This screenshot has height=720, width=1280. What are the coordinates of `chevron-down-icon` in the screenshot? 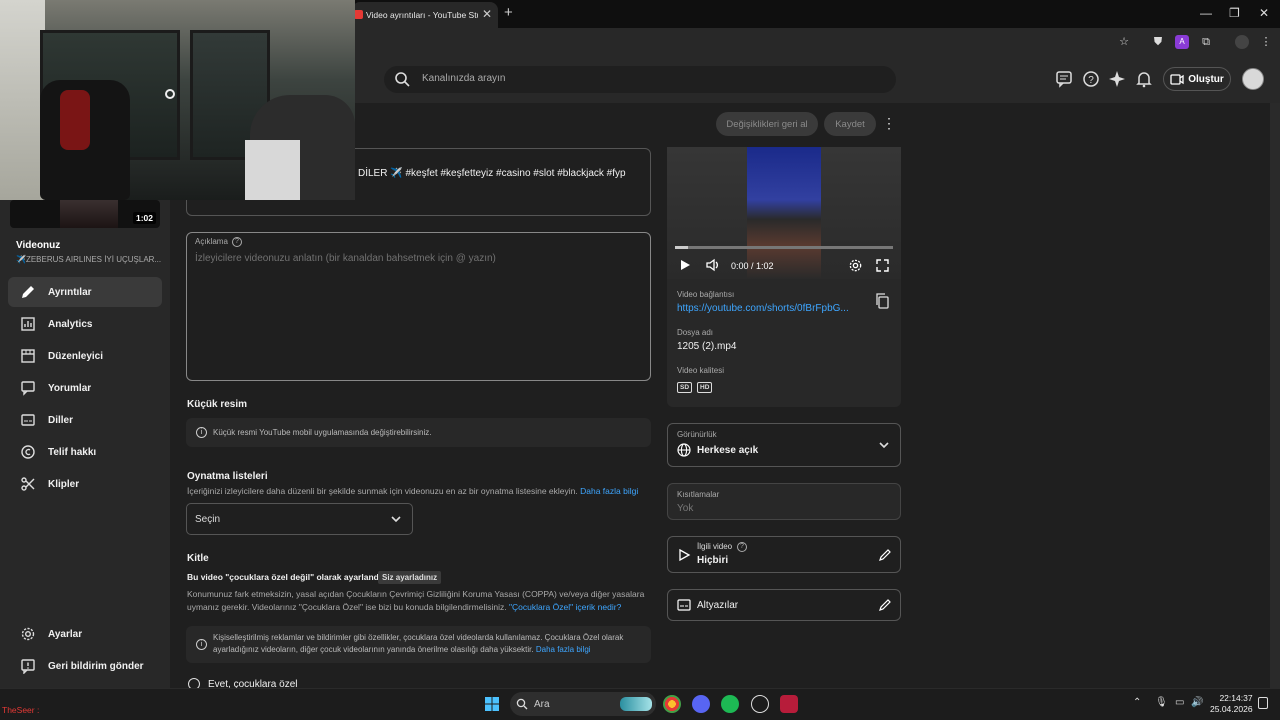 It's located at (396, 519).